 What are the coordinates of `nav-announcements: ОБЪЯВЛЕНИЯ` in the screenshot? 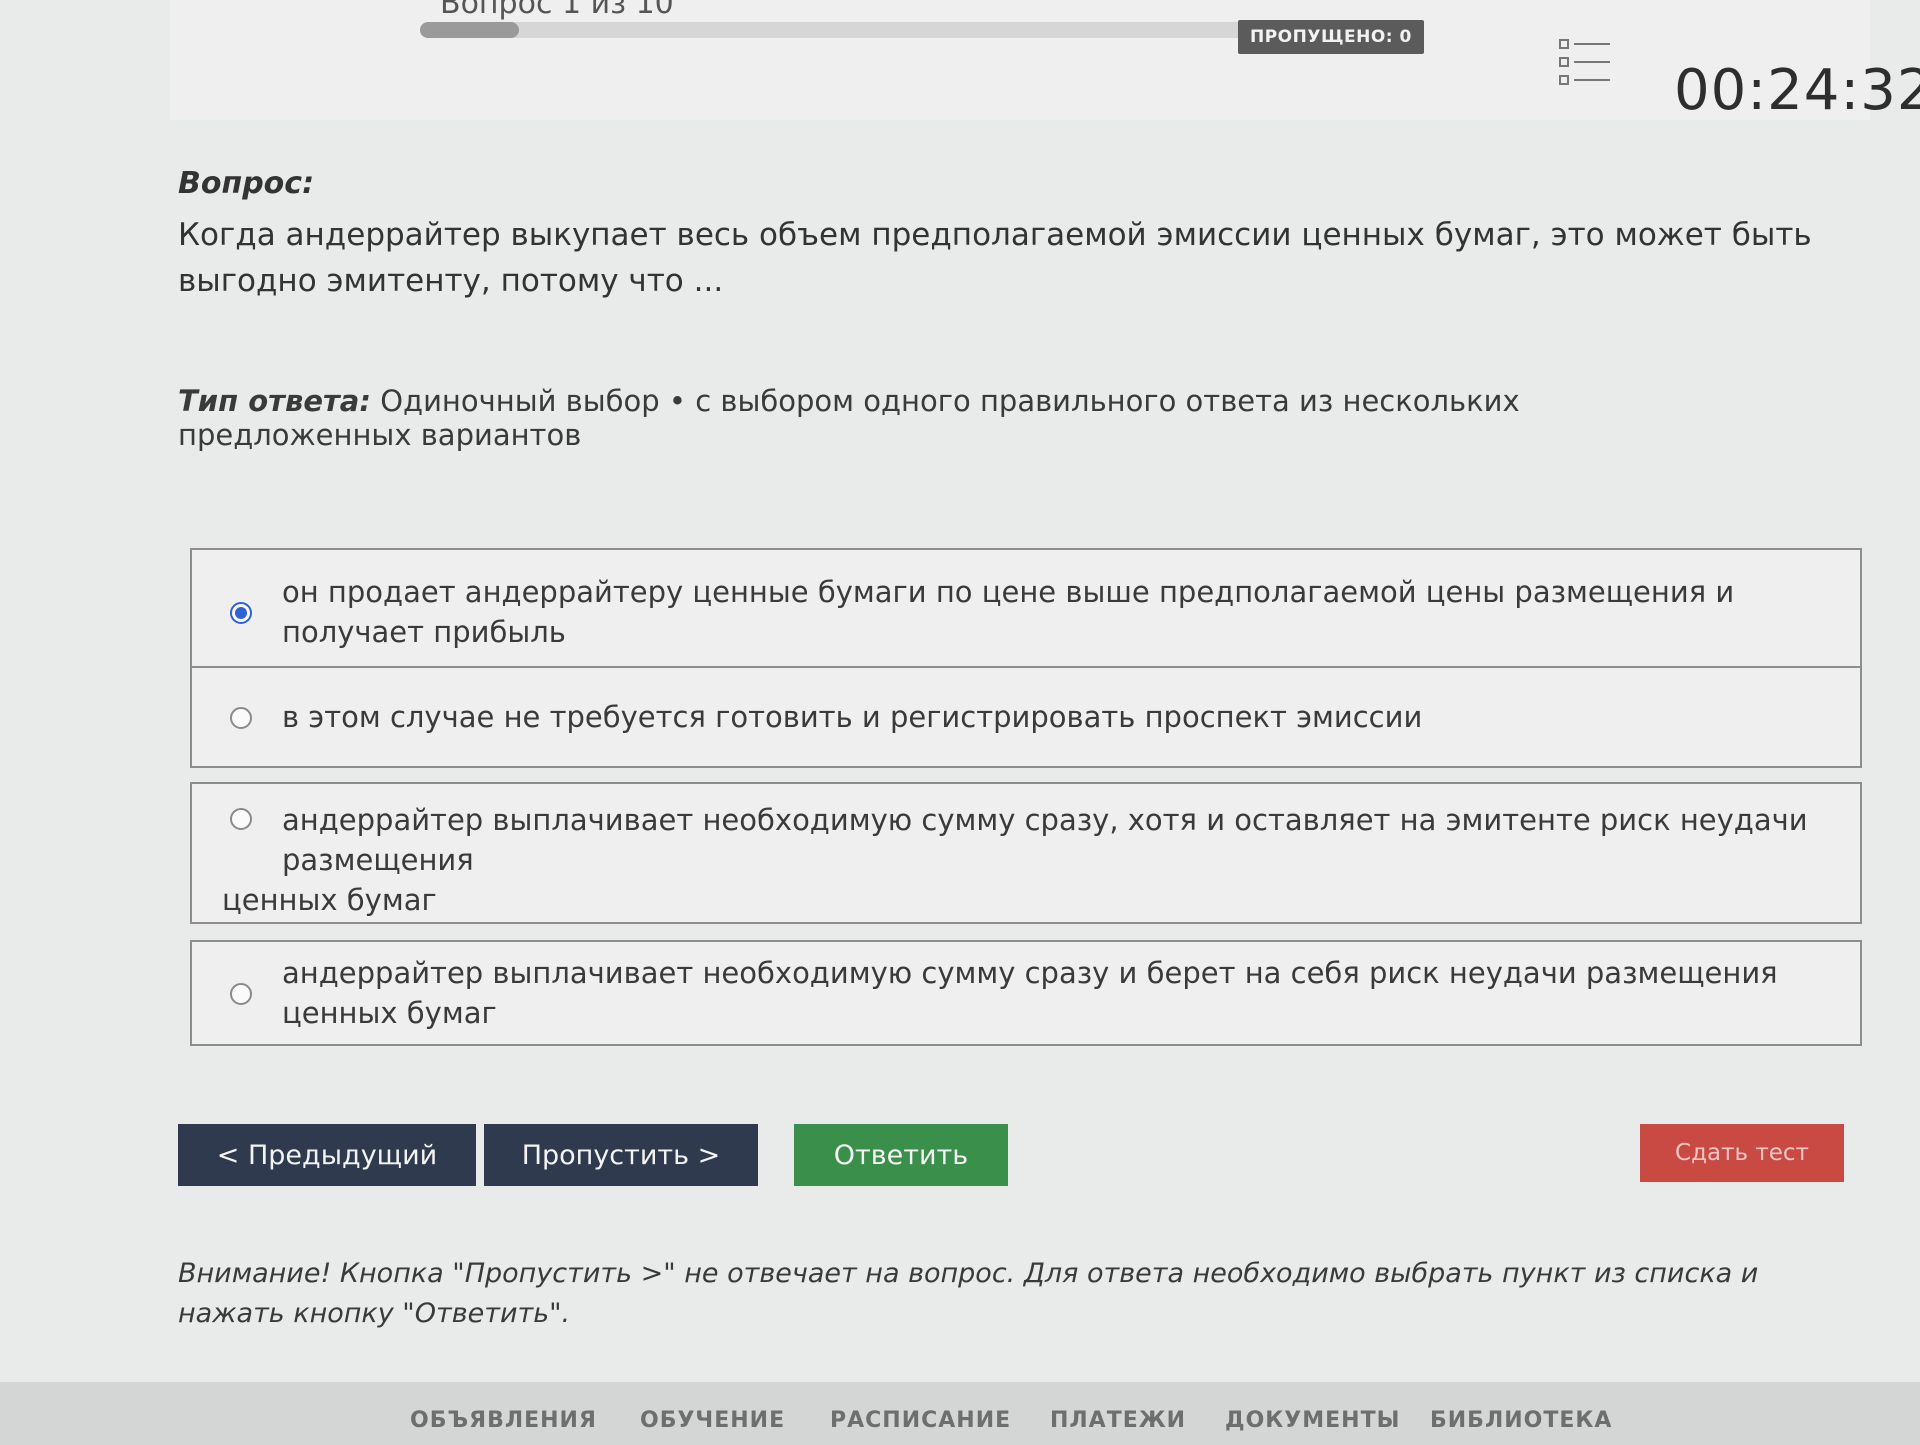 It's located at (503, 1420).